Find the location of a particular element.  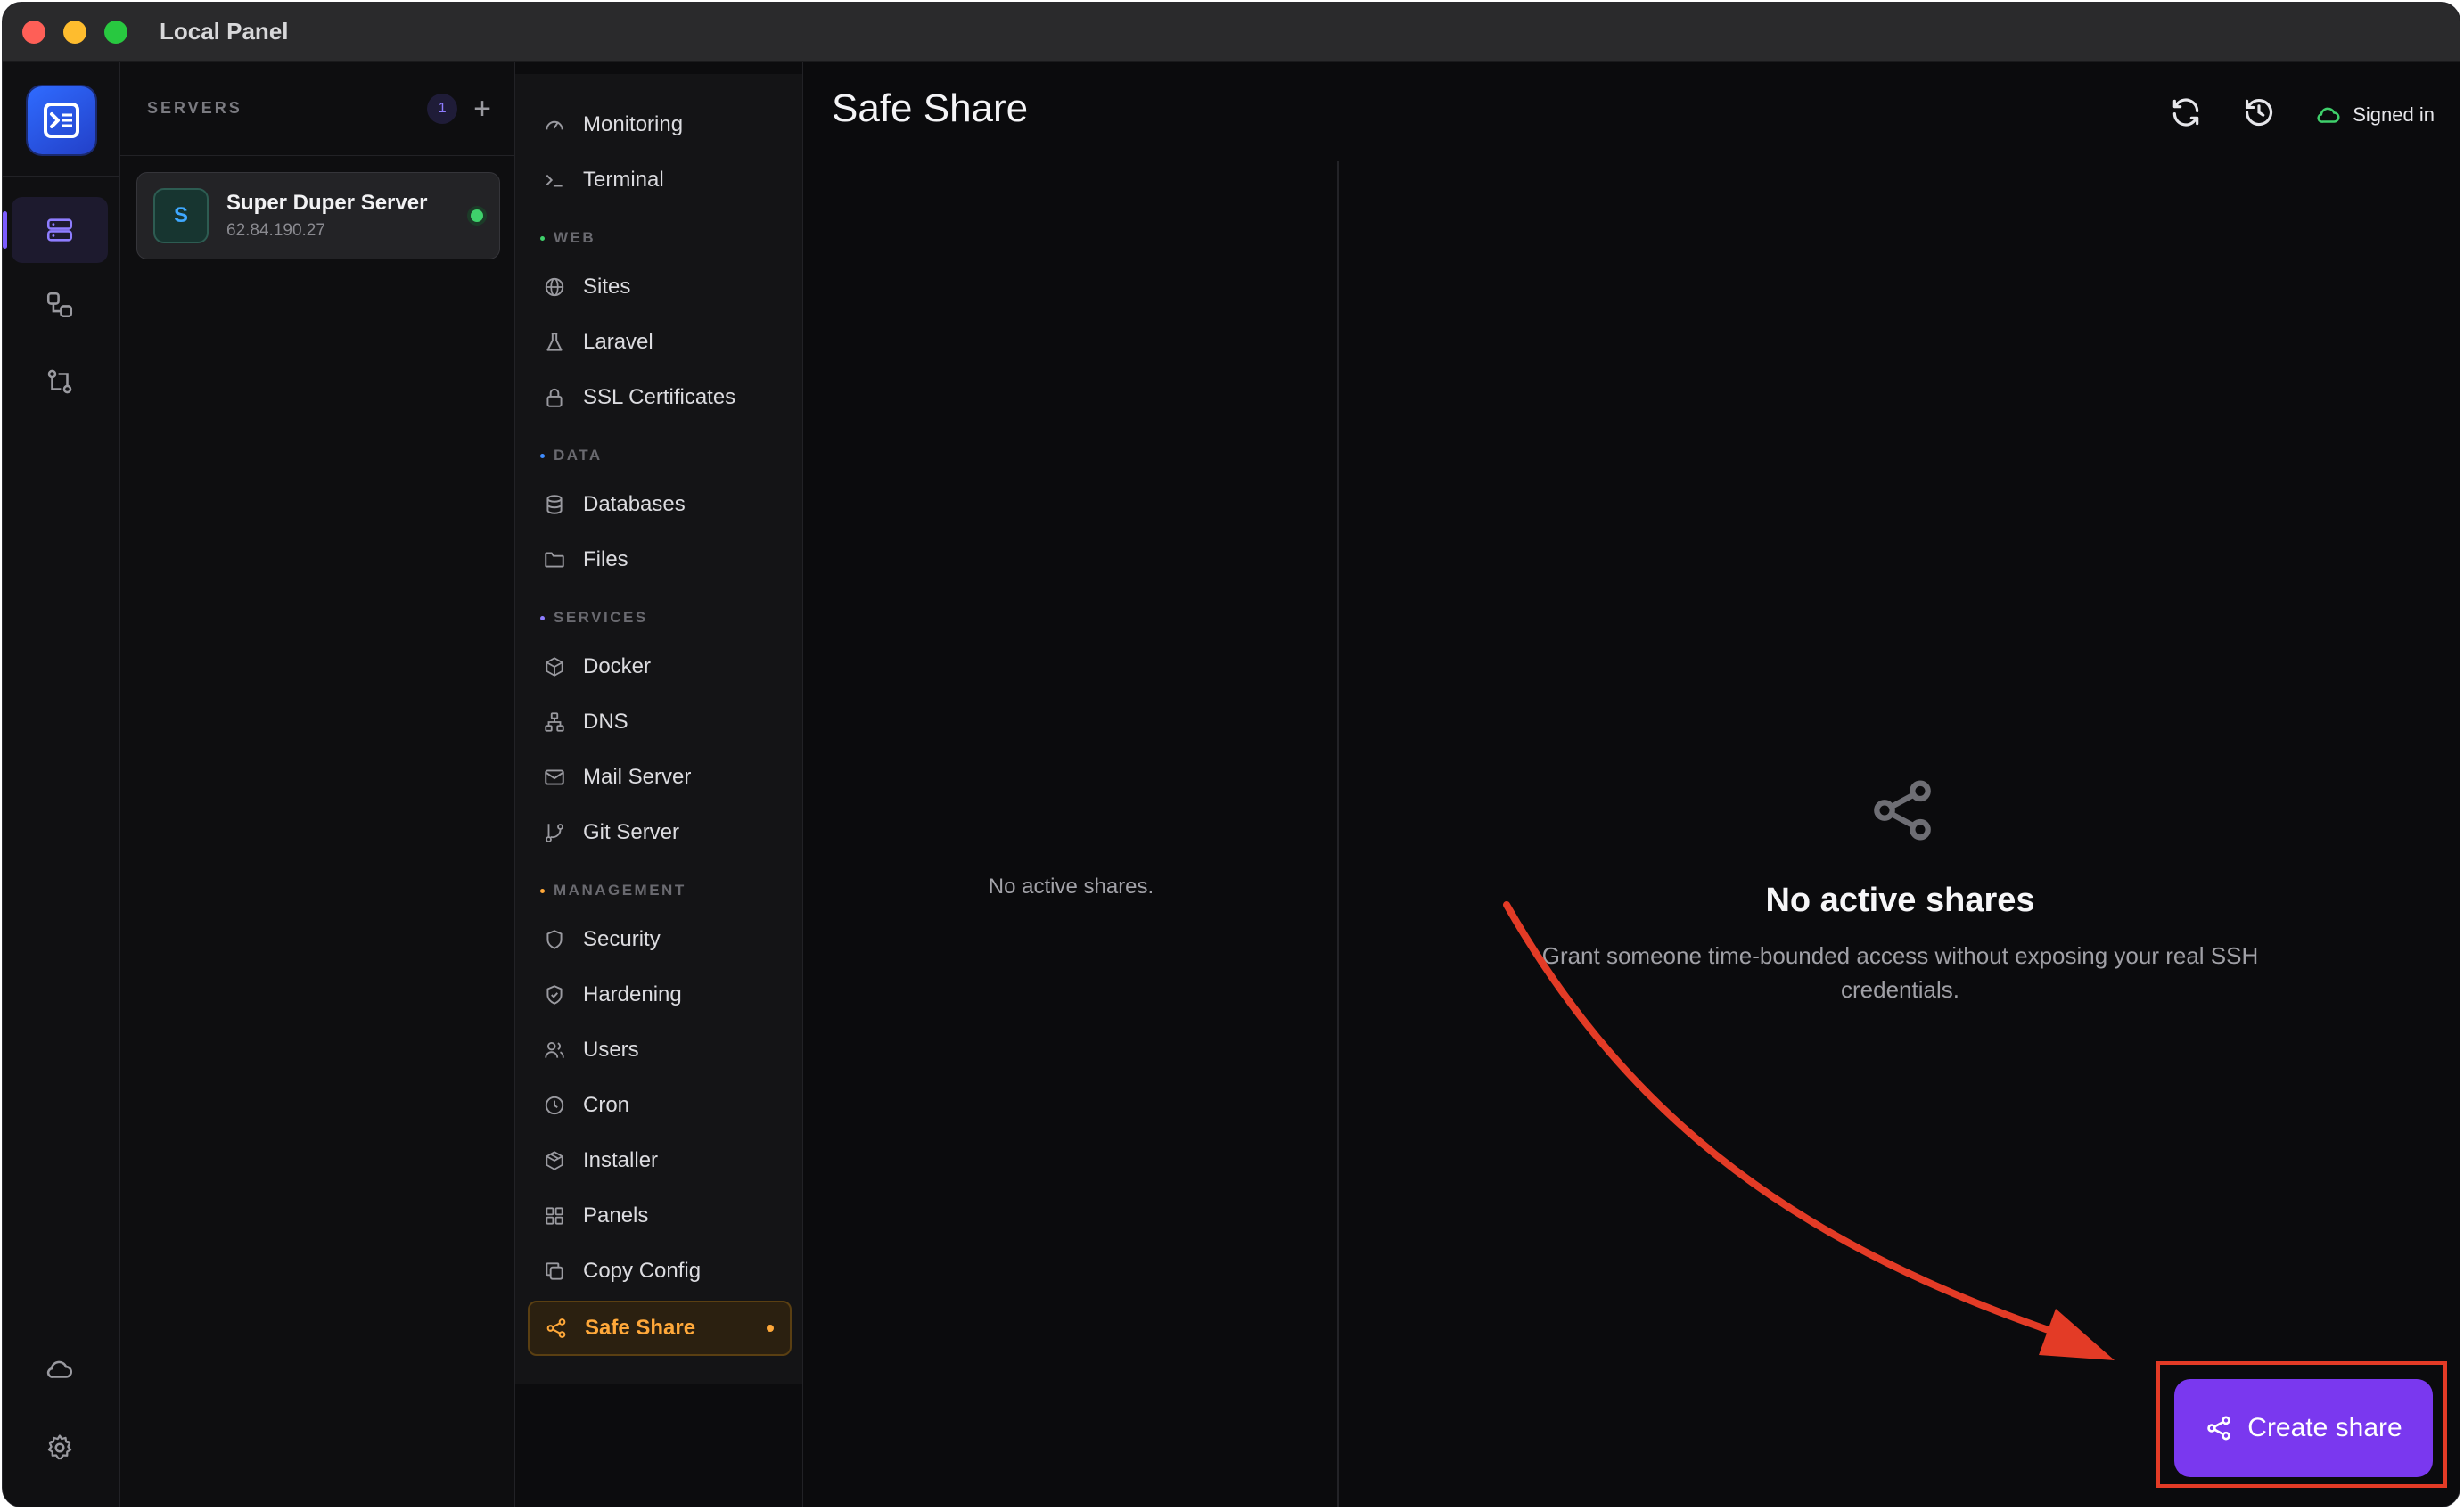

nav-item-databases: Databases is located at coordinates (660, 504).